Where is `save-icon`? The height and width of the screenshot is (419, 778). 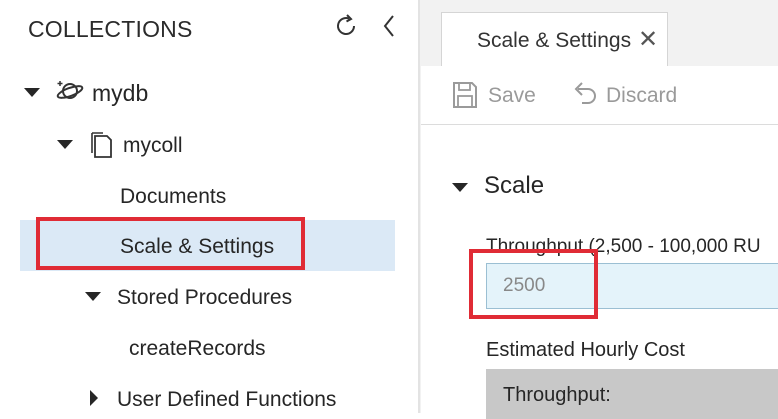 save-icon is located at coordinates (465, 95).